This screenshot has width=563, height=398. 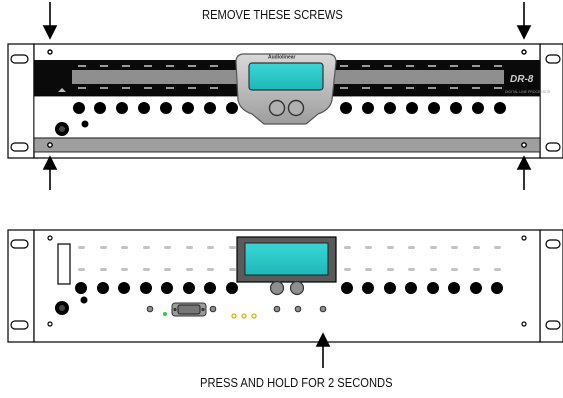 I want to click on screw-top-left, so click(x=50, y=52).